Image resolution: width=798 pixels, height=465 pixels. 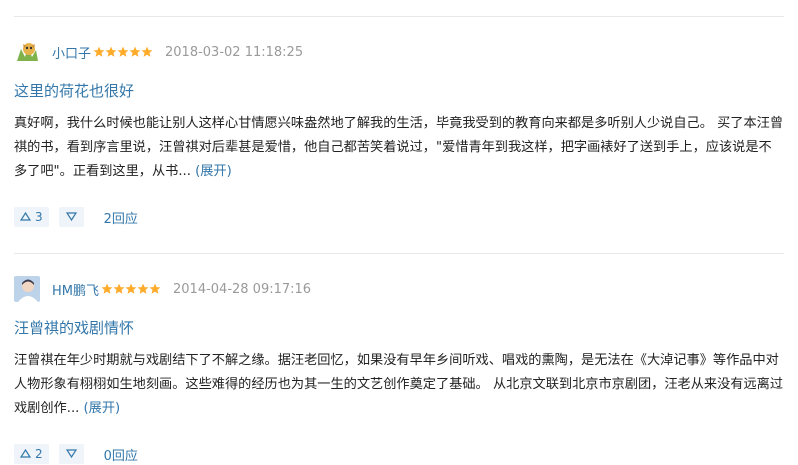 I want to click on upvote-count: 3, so click(x=39, y=217).